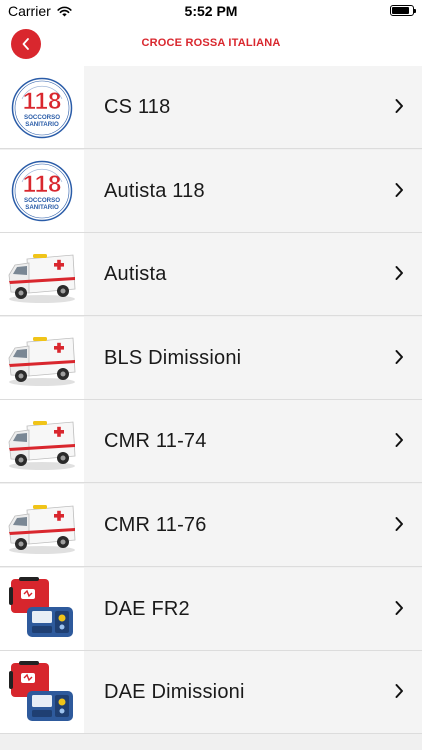 The height and width of the screenshot is (750, 422). What do you see at coordinates (137, 107) in the screenshot?
I see `list-item-label: CS 118` at bounding box center [137, 107].